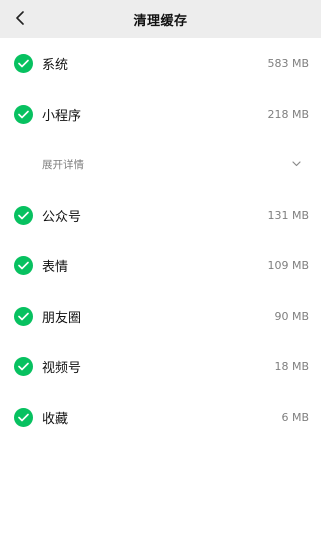 The height and width of the screenshot is (544, 321). What do you see at coordinates (55, 419) in the screenshot?
I see `item-label: 收藏` at bounding box center [55, 419].